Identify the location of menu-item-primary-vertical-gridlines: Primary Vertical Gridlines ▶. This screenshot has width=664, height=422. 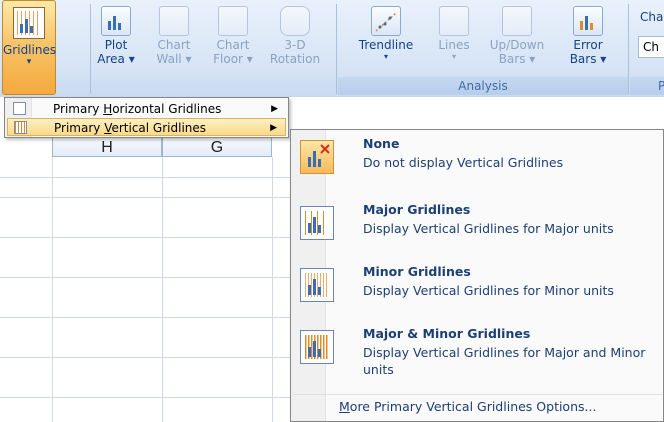
(146, 127).